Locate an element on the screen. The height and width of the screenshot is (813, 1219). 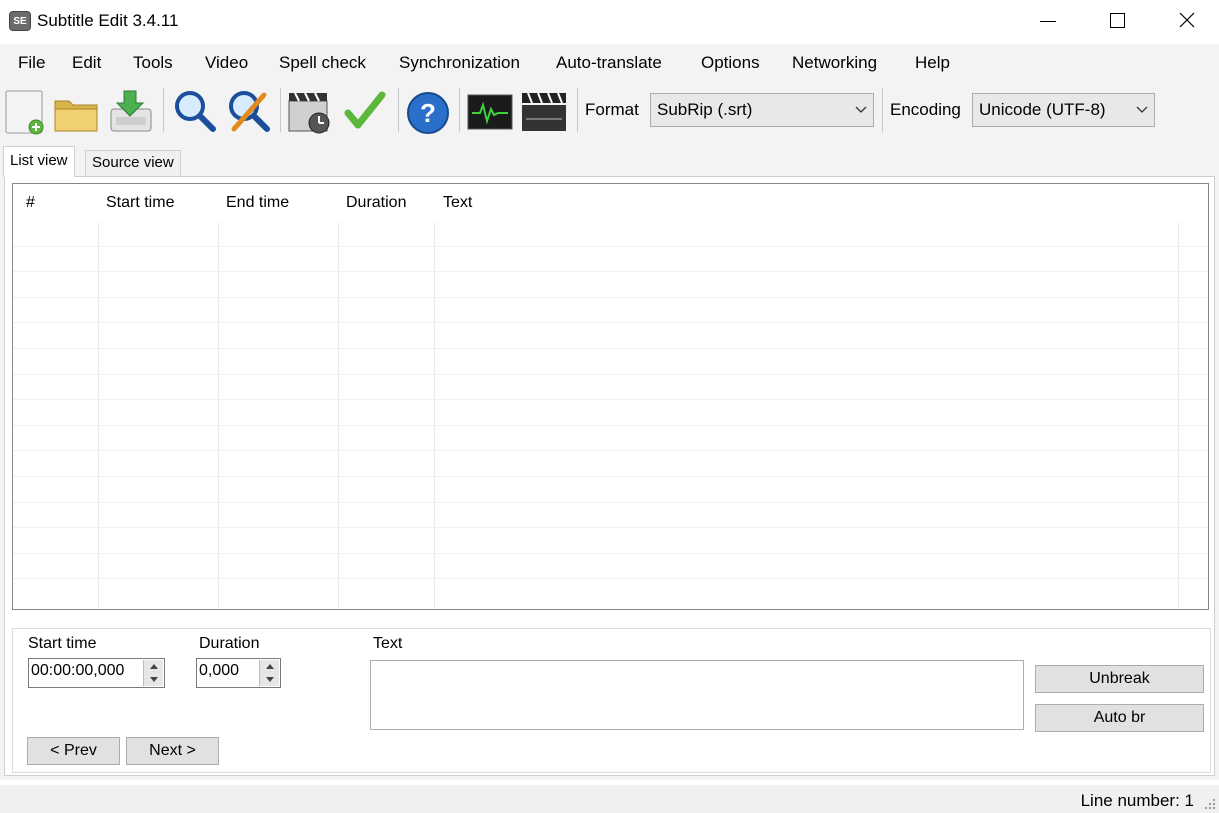
start-time-spin-buttons is located at coordinates (153, 673).